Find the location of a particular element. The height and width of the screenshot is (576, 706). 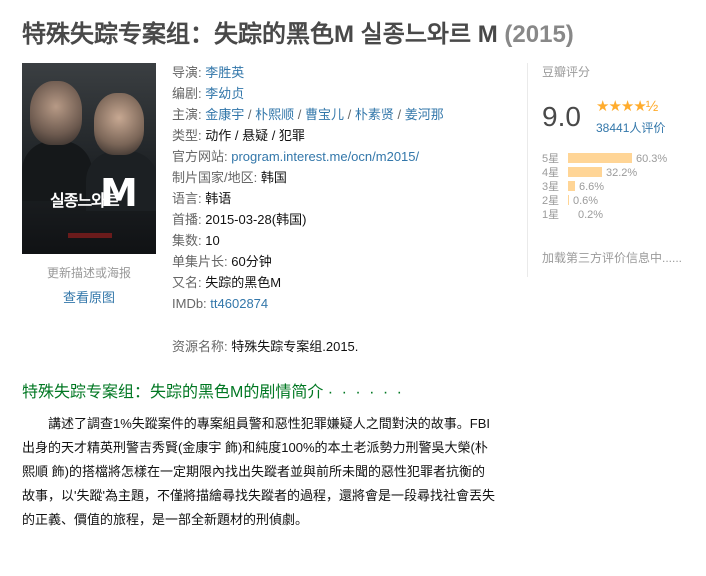

resource-row: 资源名称: 特殊失踪专案组.2015. is located at coordinates (265, 345).